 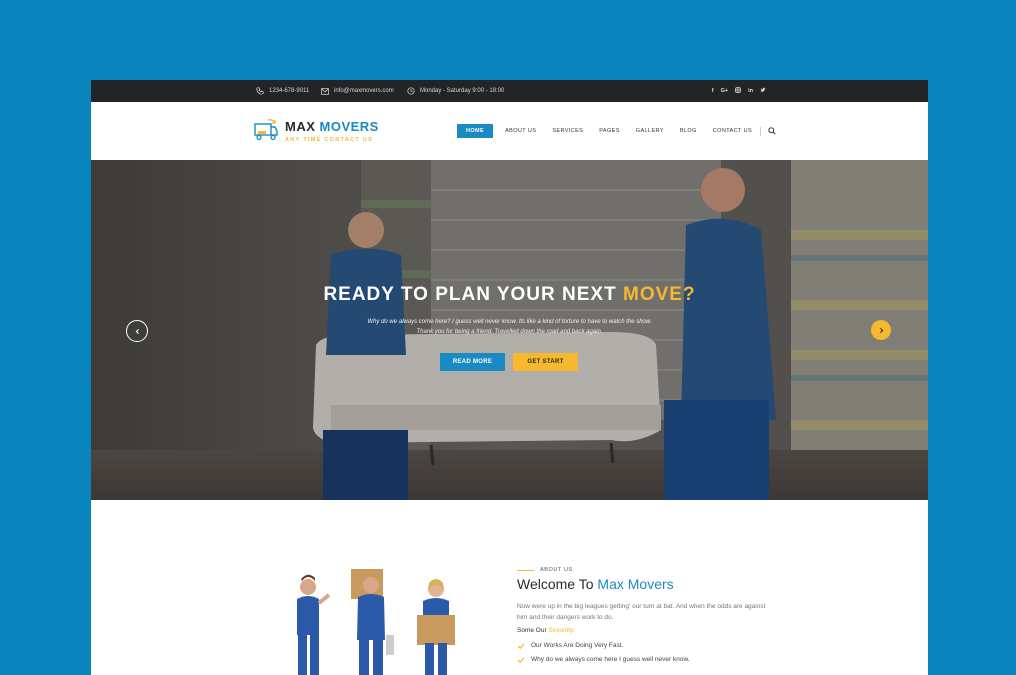 I want to click on slider-next-button, so click(x=881, y=330).